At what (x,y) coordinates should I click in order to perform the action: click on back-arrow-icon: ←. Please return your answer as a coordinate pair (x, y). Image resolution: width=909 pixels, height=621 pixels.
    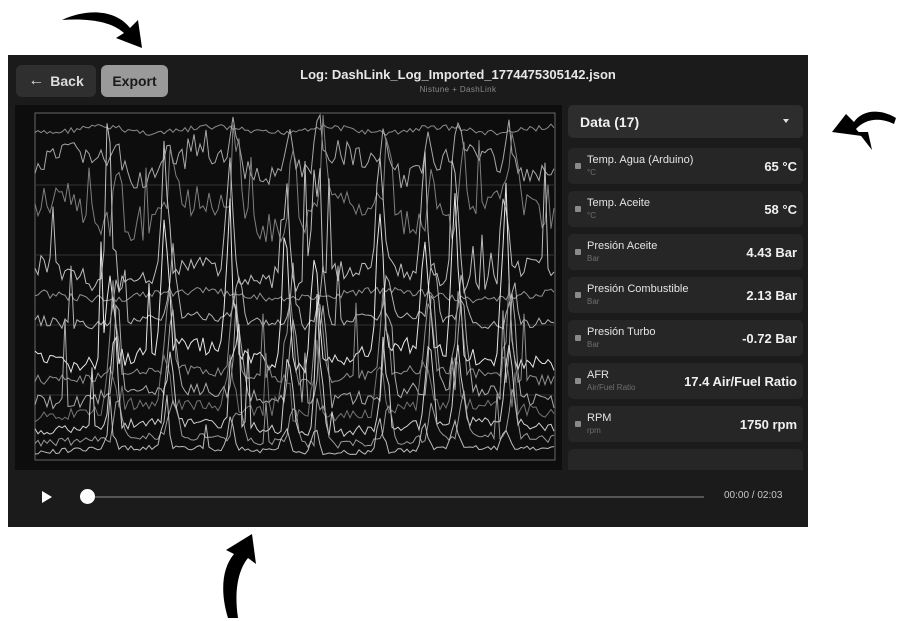
    Looking at the image, I should click on (36, 80).